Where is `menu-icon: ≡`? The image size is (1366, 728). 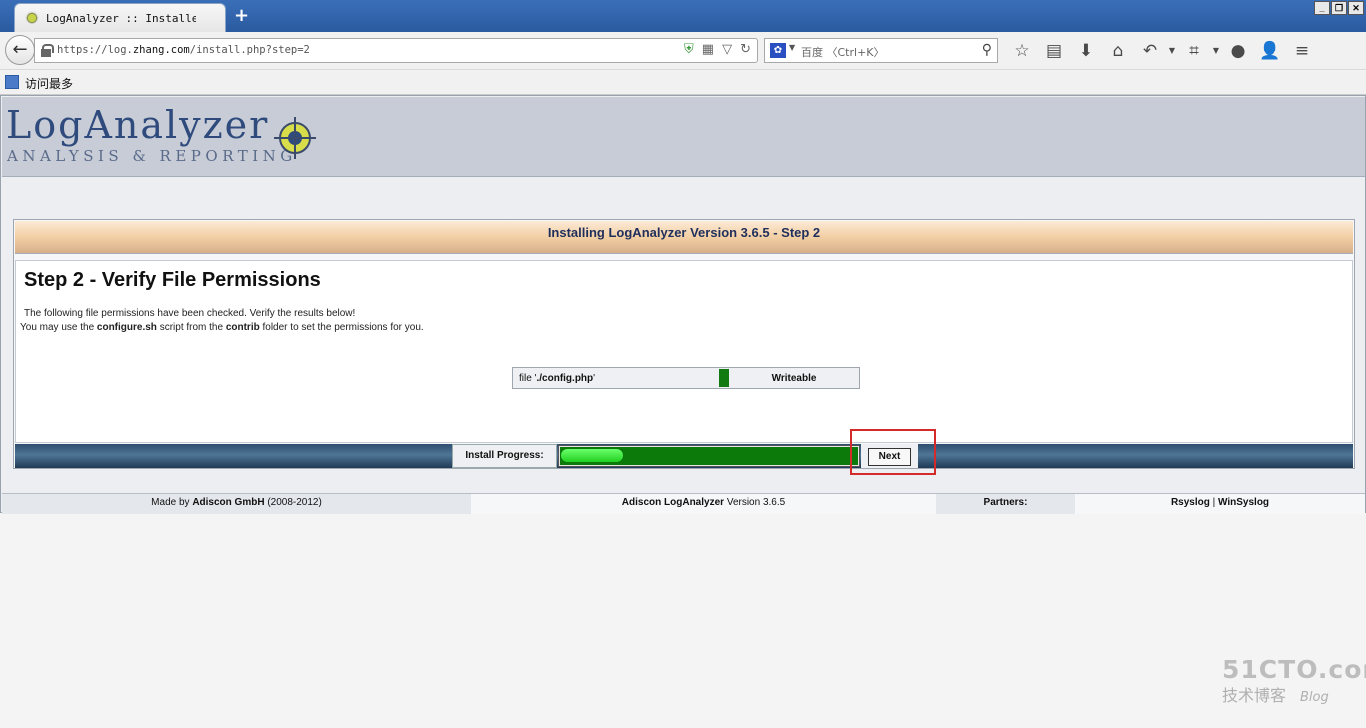
menu-icon: ≡ is located at coordinates (1302, 51).